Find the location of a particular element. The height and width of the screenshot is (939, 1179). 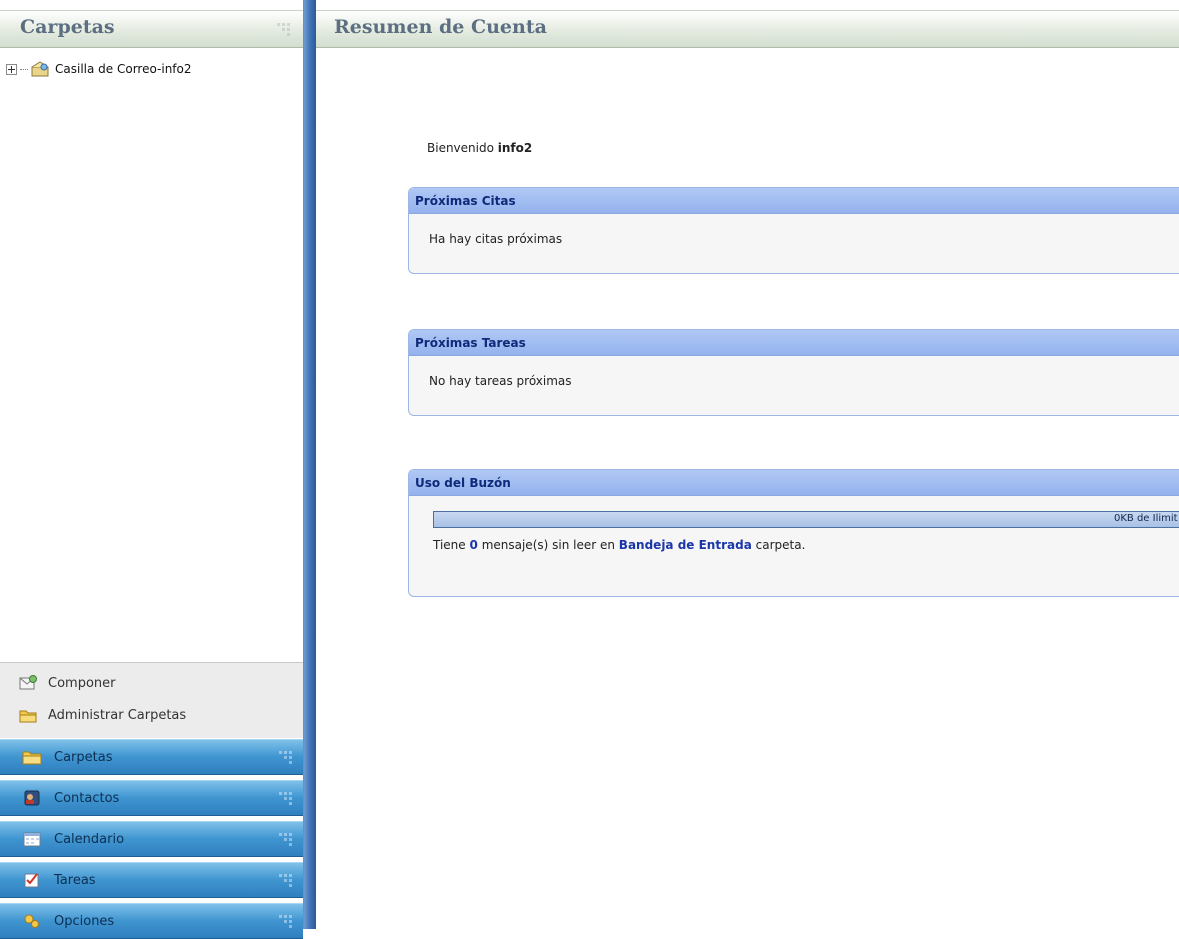

options-icon is located at coordinates (31, 921).